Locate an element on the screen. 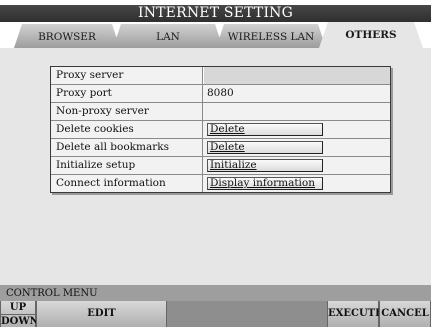 This screenshot has height=328, width=431. non-proxy-server-row: Non-proxy server is located at coordinates (220, 112).